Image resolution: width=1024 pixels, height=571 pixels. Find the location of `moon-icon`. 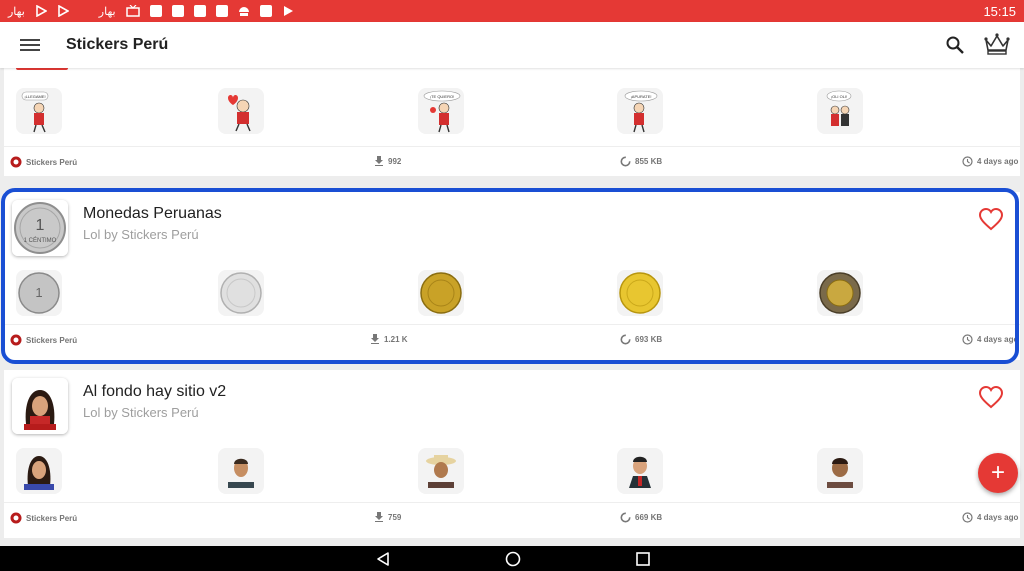

moon-icon is located at coordinates (83, 11).